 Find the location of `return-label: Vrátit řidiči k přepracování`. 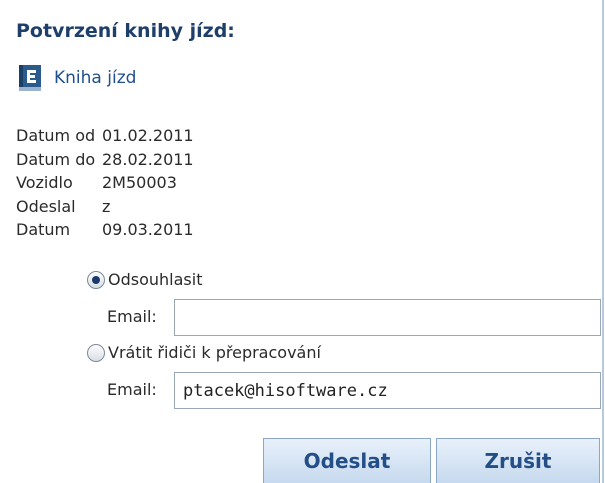

return-label: Vrátit řidiči k přepracování is located at coordinates (214, 352).